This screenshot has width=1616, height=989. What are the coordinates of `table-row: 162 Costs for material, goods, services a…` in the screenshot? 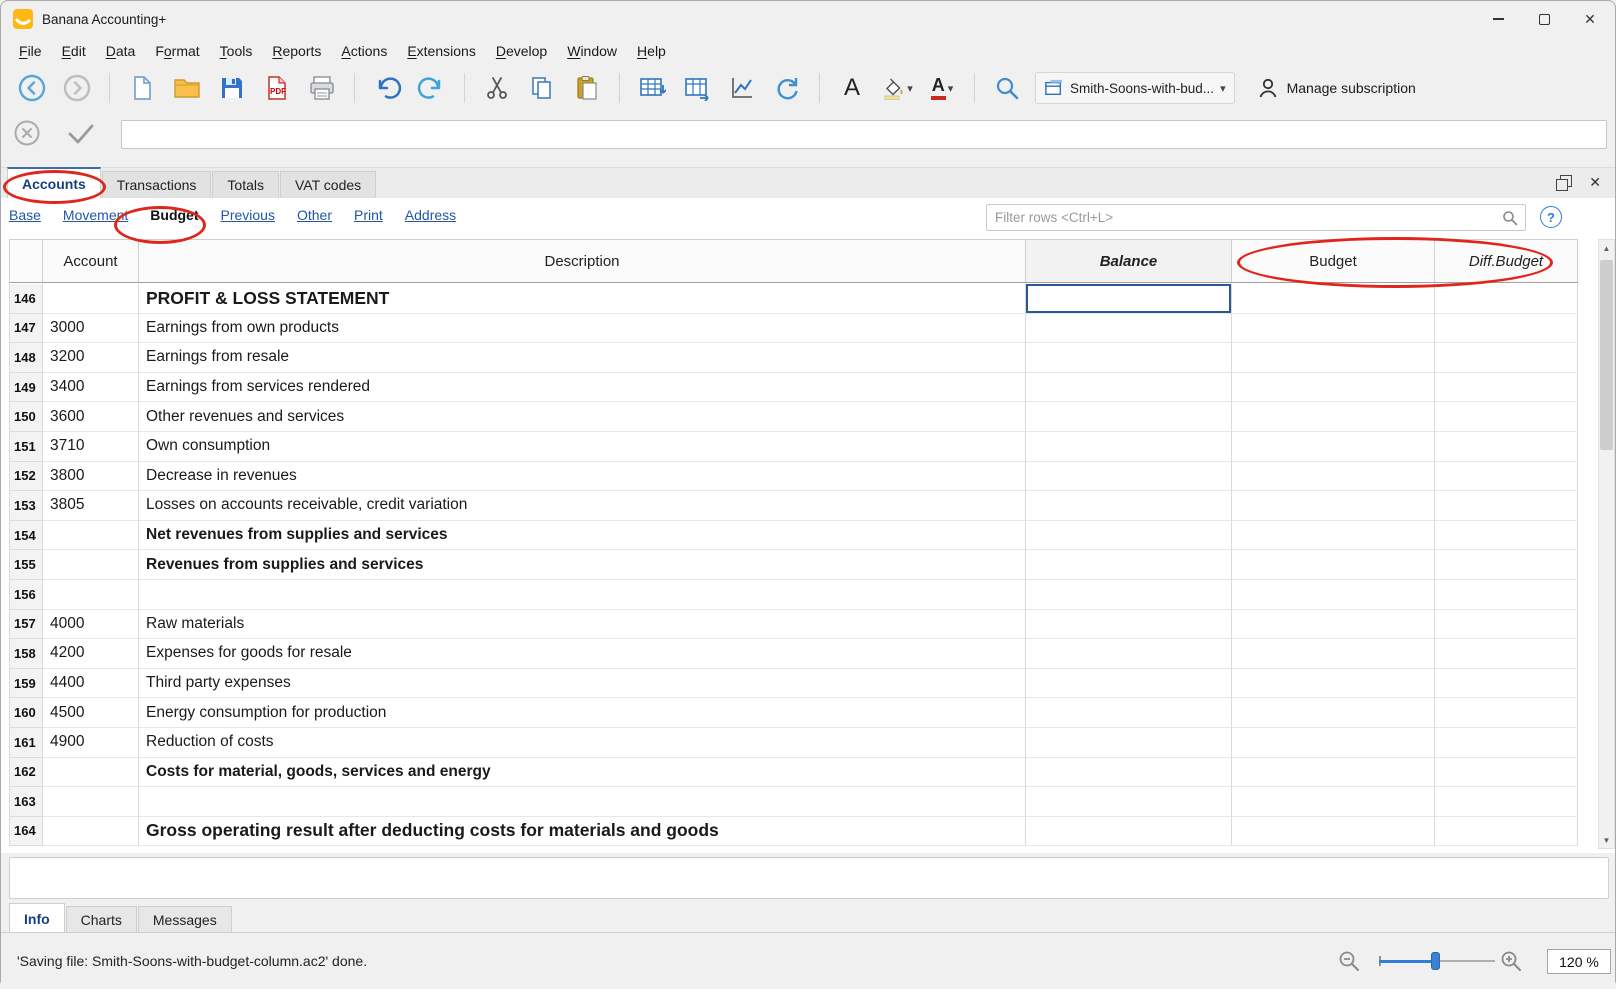 It's located at (793, 772).